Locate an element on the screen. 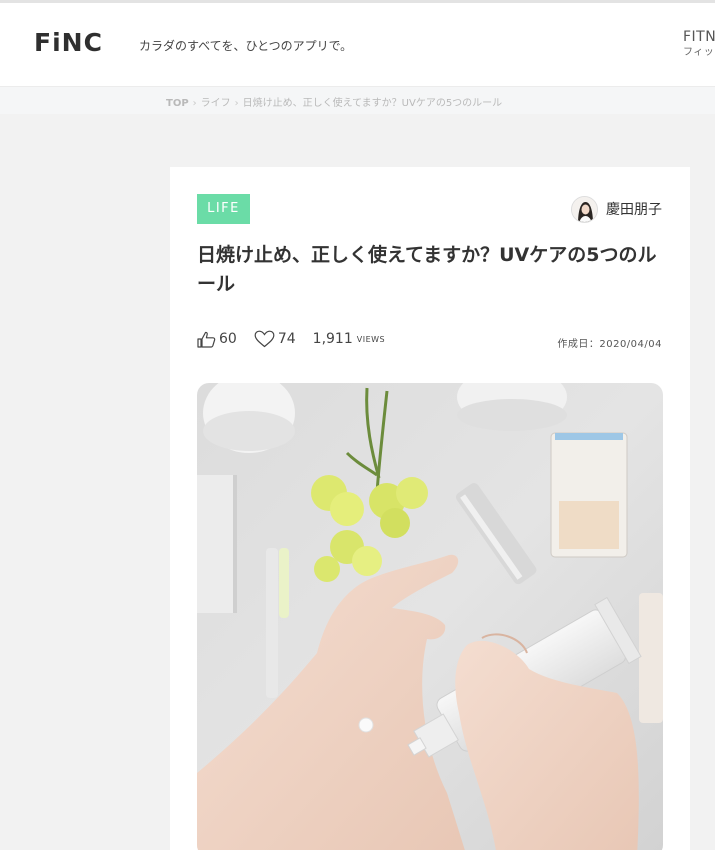 The height and width of the screenshot is (850, 715). view-count: 1,911 VIEWS is located at coordinates (349, 339).